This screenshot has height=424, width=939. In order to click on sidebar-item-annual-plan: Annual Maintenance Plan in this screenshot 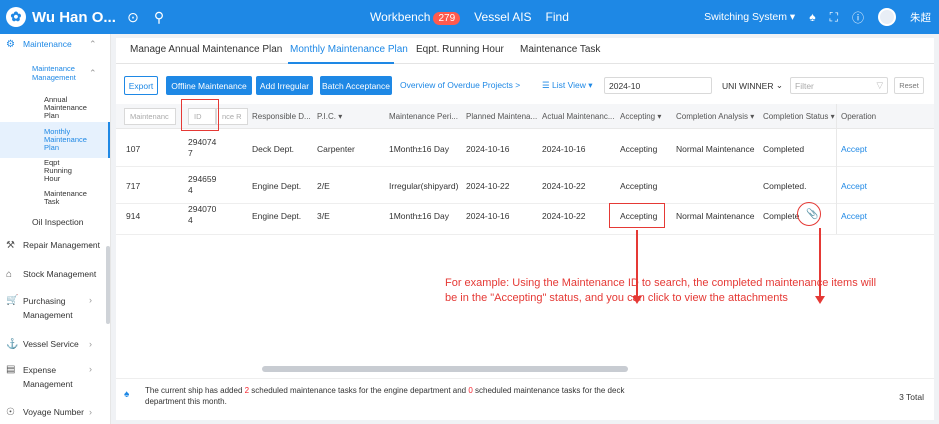, I will do `click(55, 108)`.